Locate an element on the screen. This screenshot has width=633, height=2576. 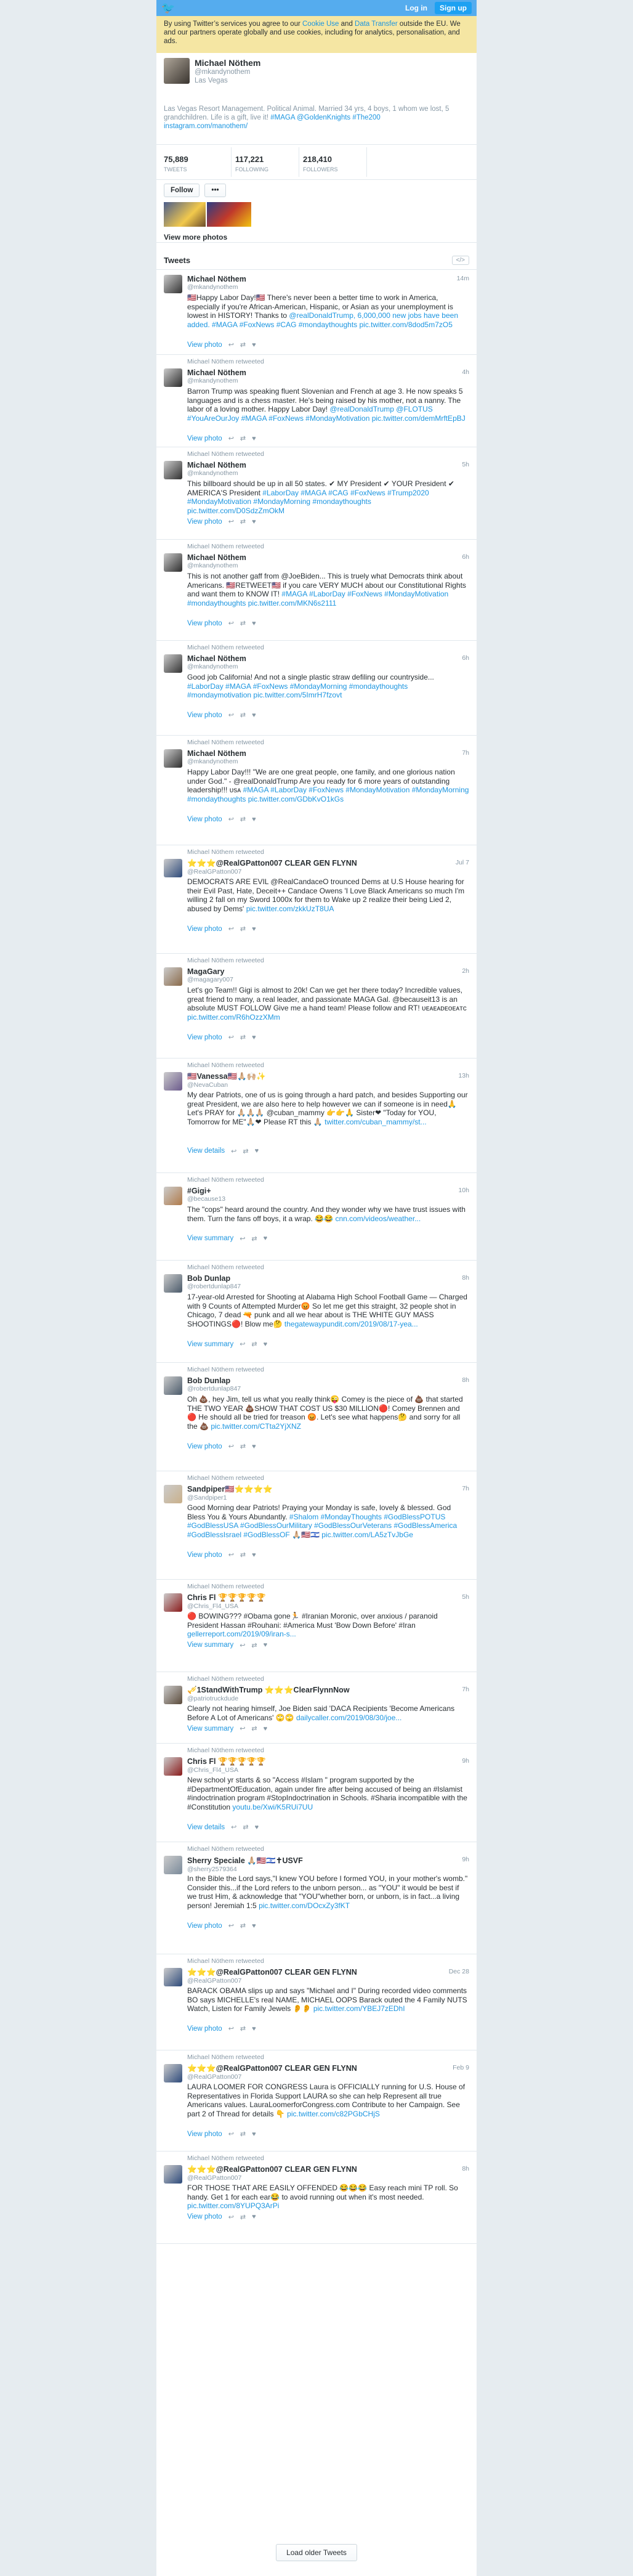
signup-button: Sign up is located at coordinates (453, 8).